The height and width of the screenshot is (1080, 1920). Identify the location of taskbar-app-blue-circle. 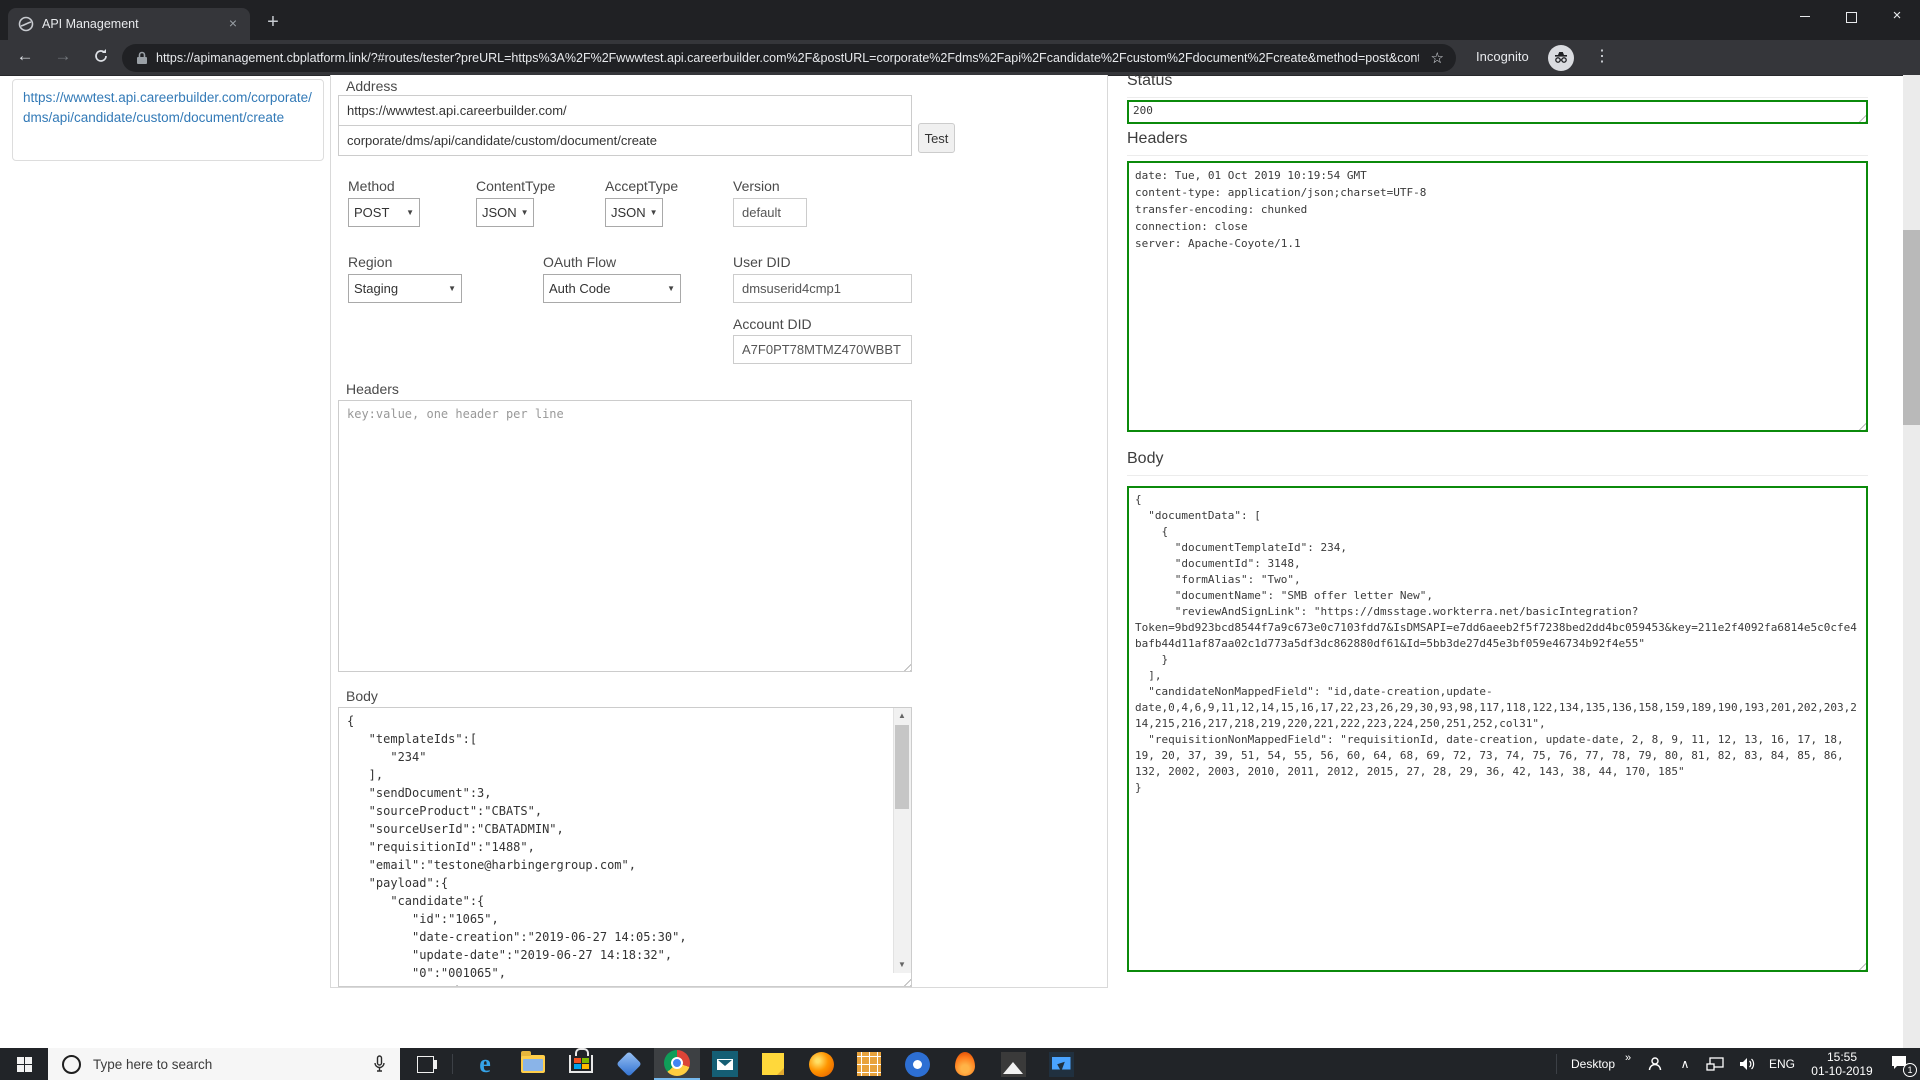
(917, 1064).